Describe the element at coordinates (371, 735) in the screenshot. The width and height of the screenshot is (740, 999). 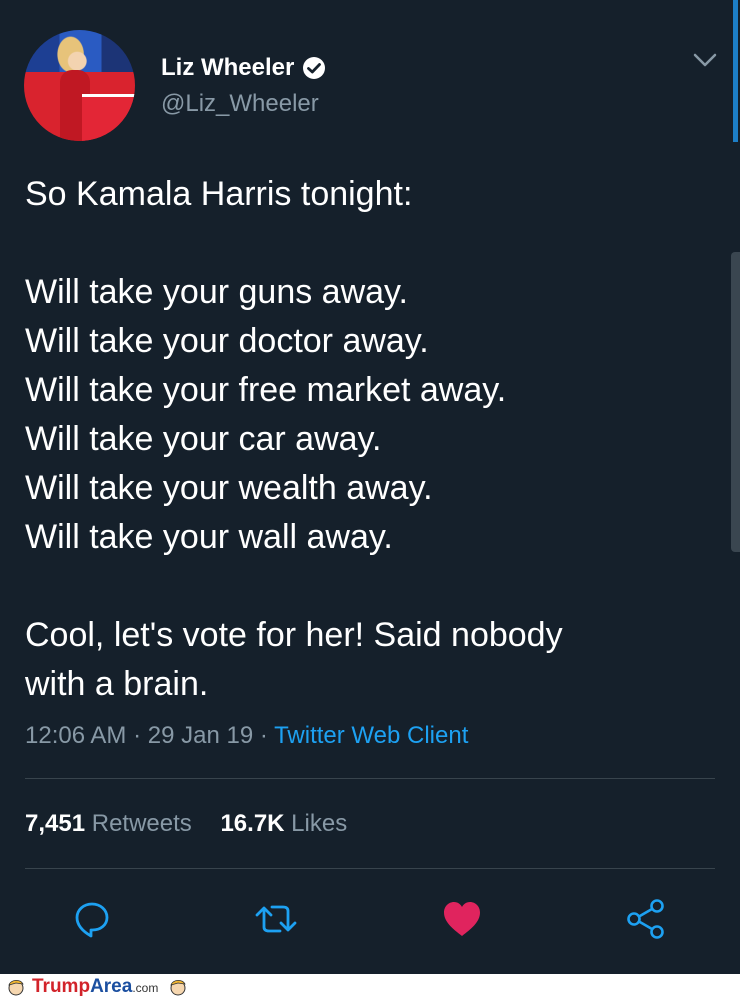
I see `tweet-client-link: Twitter Web Client` at that location.